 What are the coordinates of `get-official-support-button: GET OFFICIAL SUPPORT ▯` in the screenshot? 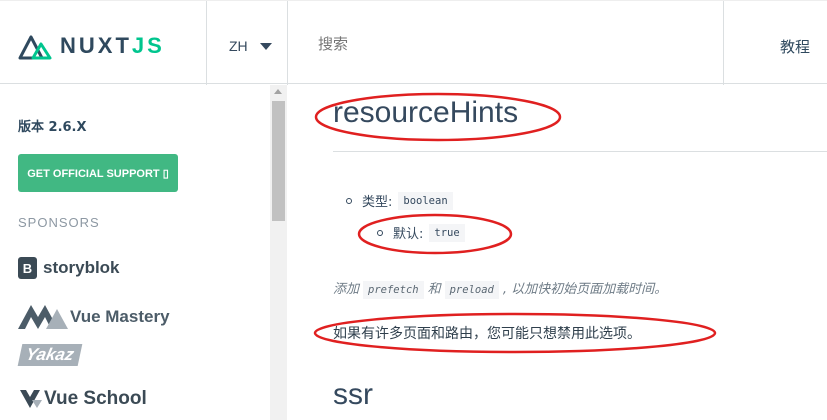 It's located at (98, 173).